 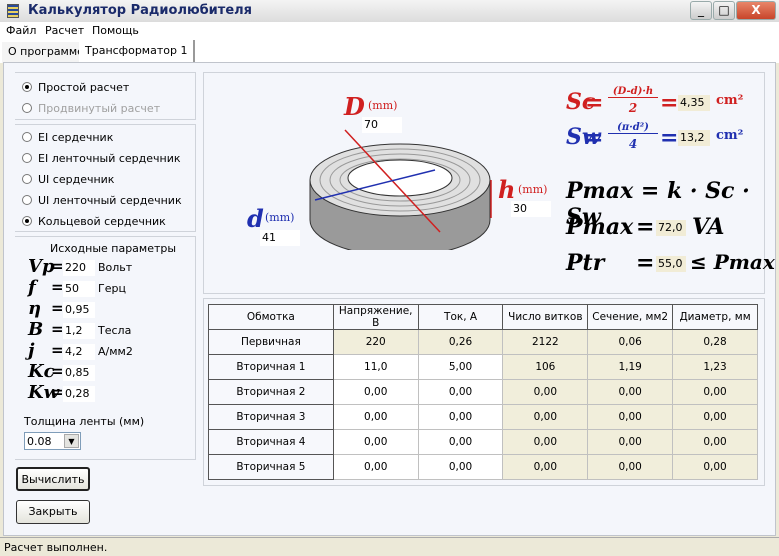 What do you see at coordinates (99, 108) in the screenshot?
I see `radio-advanced-label: Продвинутый расчет` at bounding box center [99, 108].